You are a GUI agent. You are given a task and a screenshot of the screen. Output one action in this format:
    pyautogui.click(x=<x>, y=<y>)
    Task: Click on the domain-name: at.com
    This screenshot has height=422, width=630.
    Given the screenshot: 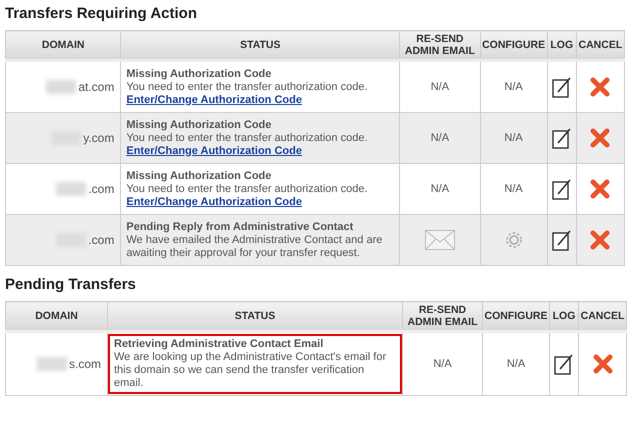 What is the action you would take?
    pyautogui.click(x=96, y=87)
    